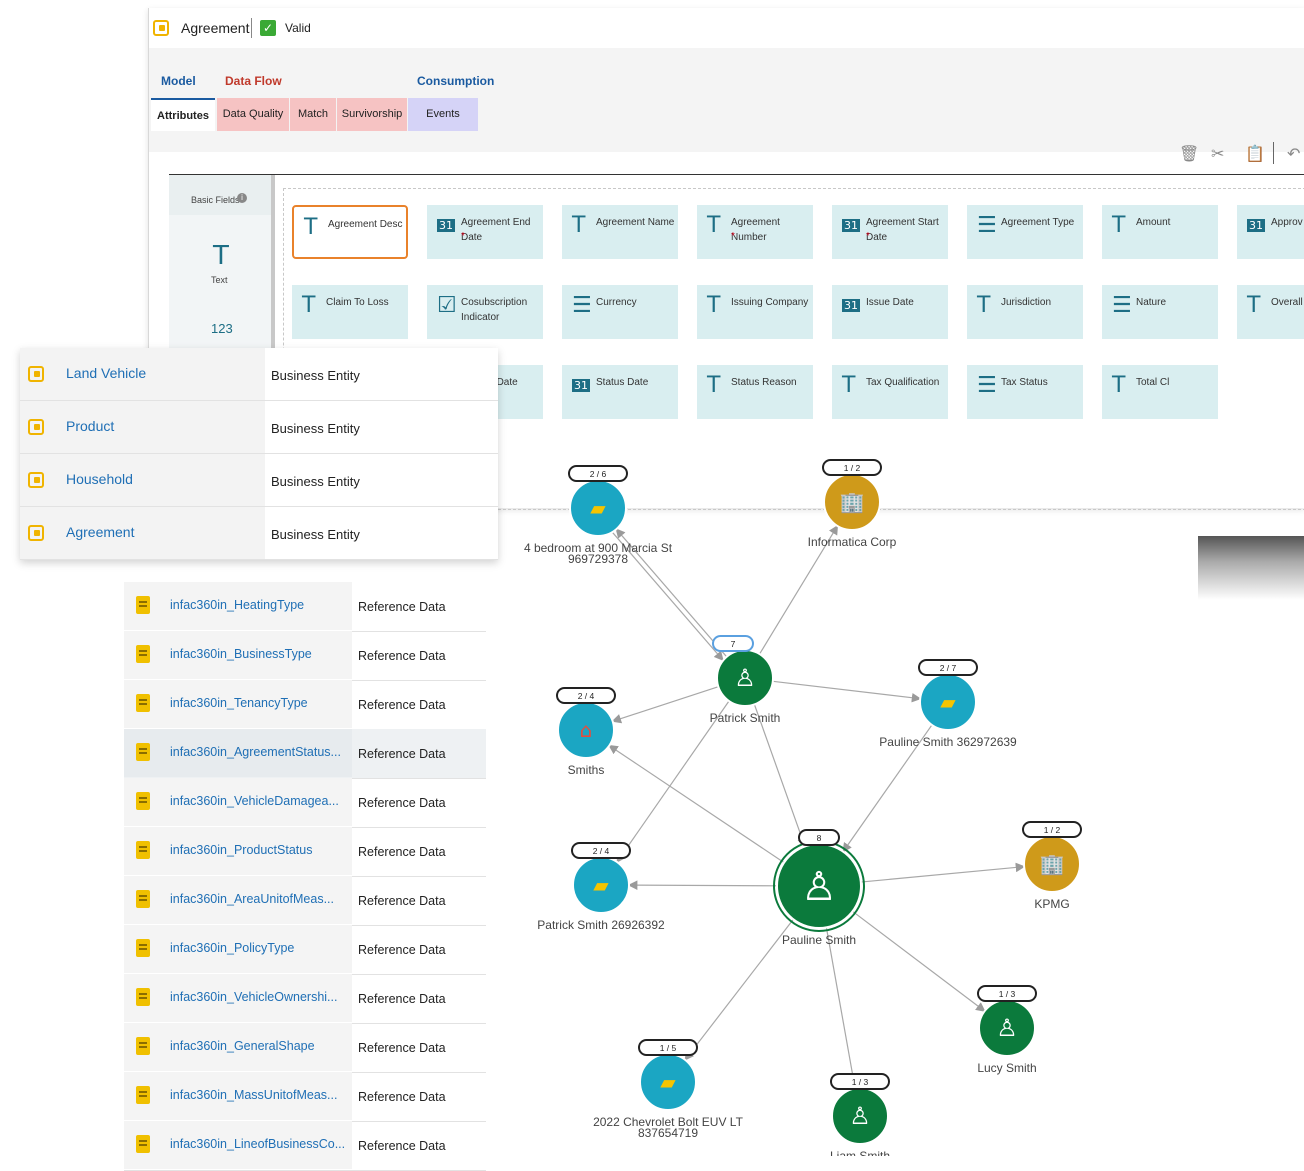  Describe the element at coordinates (1270, 312) in the screenshot. I see `field-card: T Overall` at that location.